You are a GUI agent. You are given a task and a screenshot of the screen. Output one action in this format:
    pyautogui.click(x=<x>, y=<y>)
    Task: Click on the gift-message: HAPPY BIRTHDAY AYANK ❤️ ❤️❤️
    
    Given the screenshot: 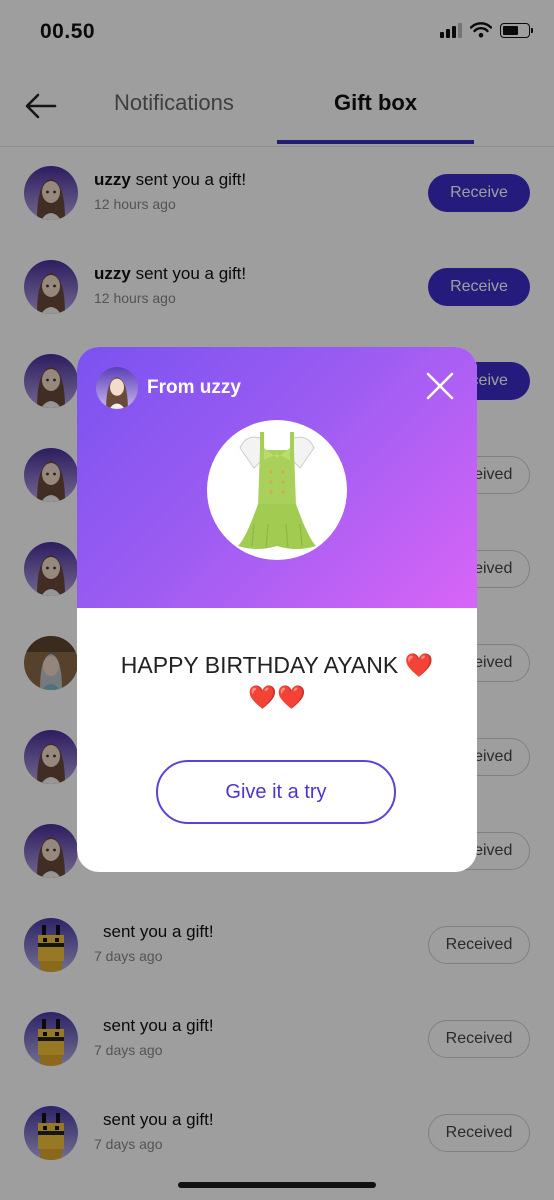 What is the action you would take?
    pyautogui.click(x=277, y=681)
    